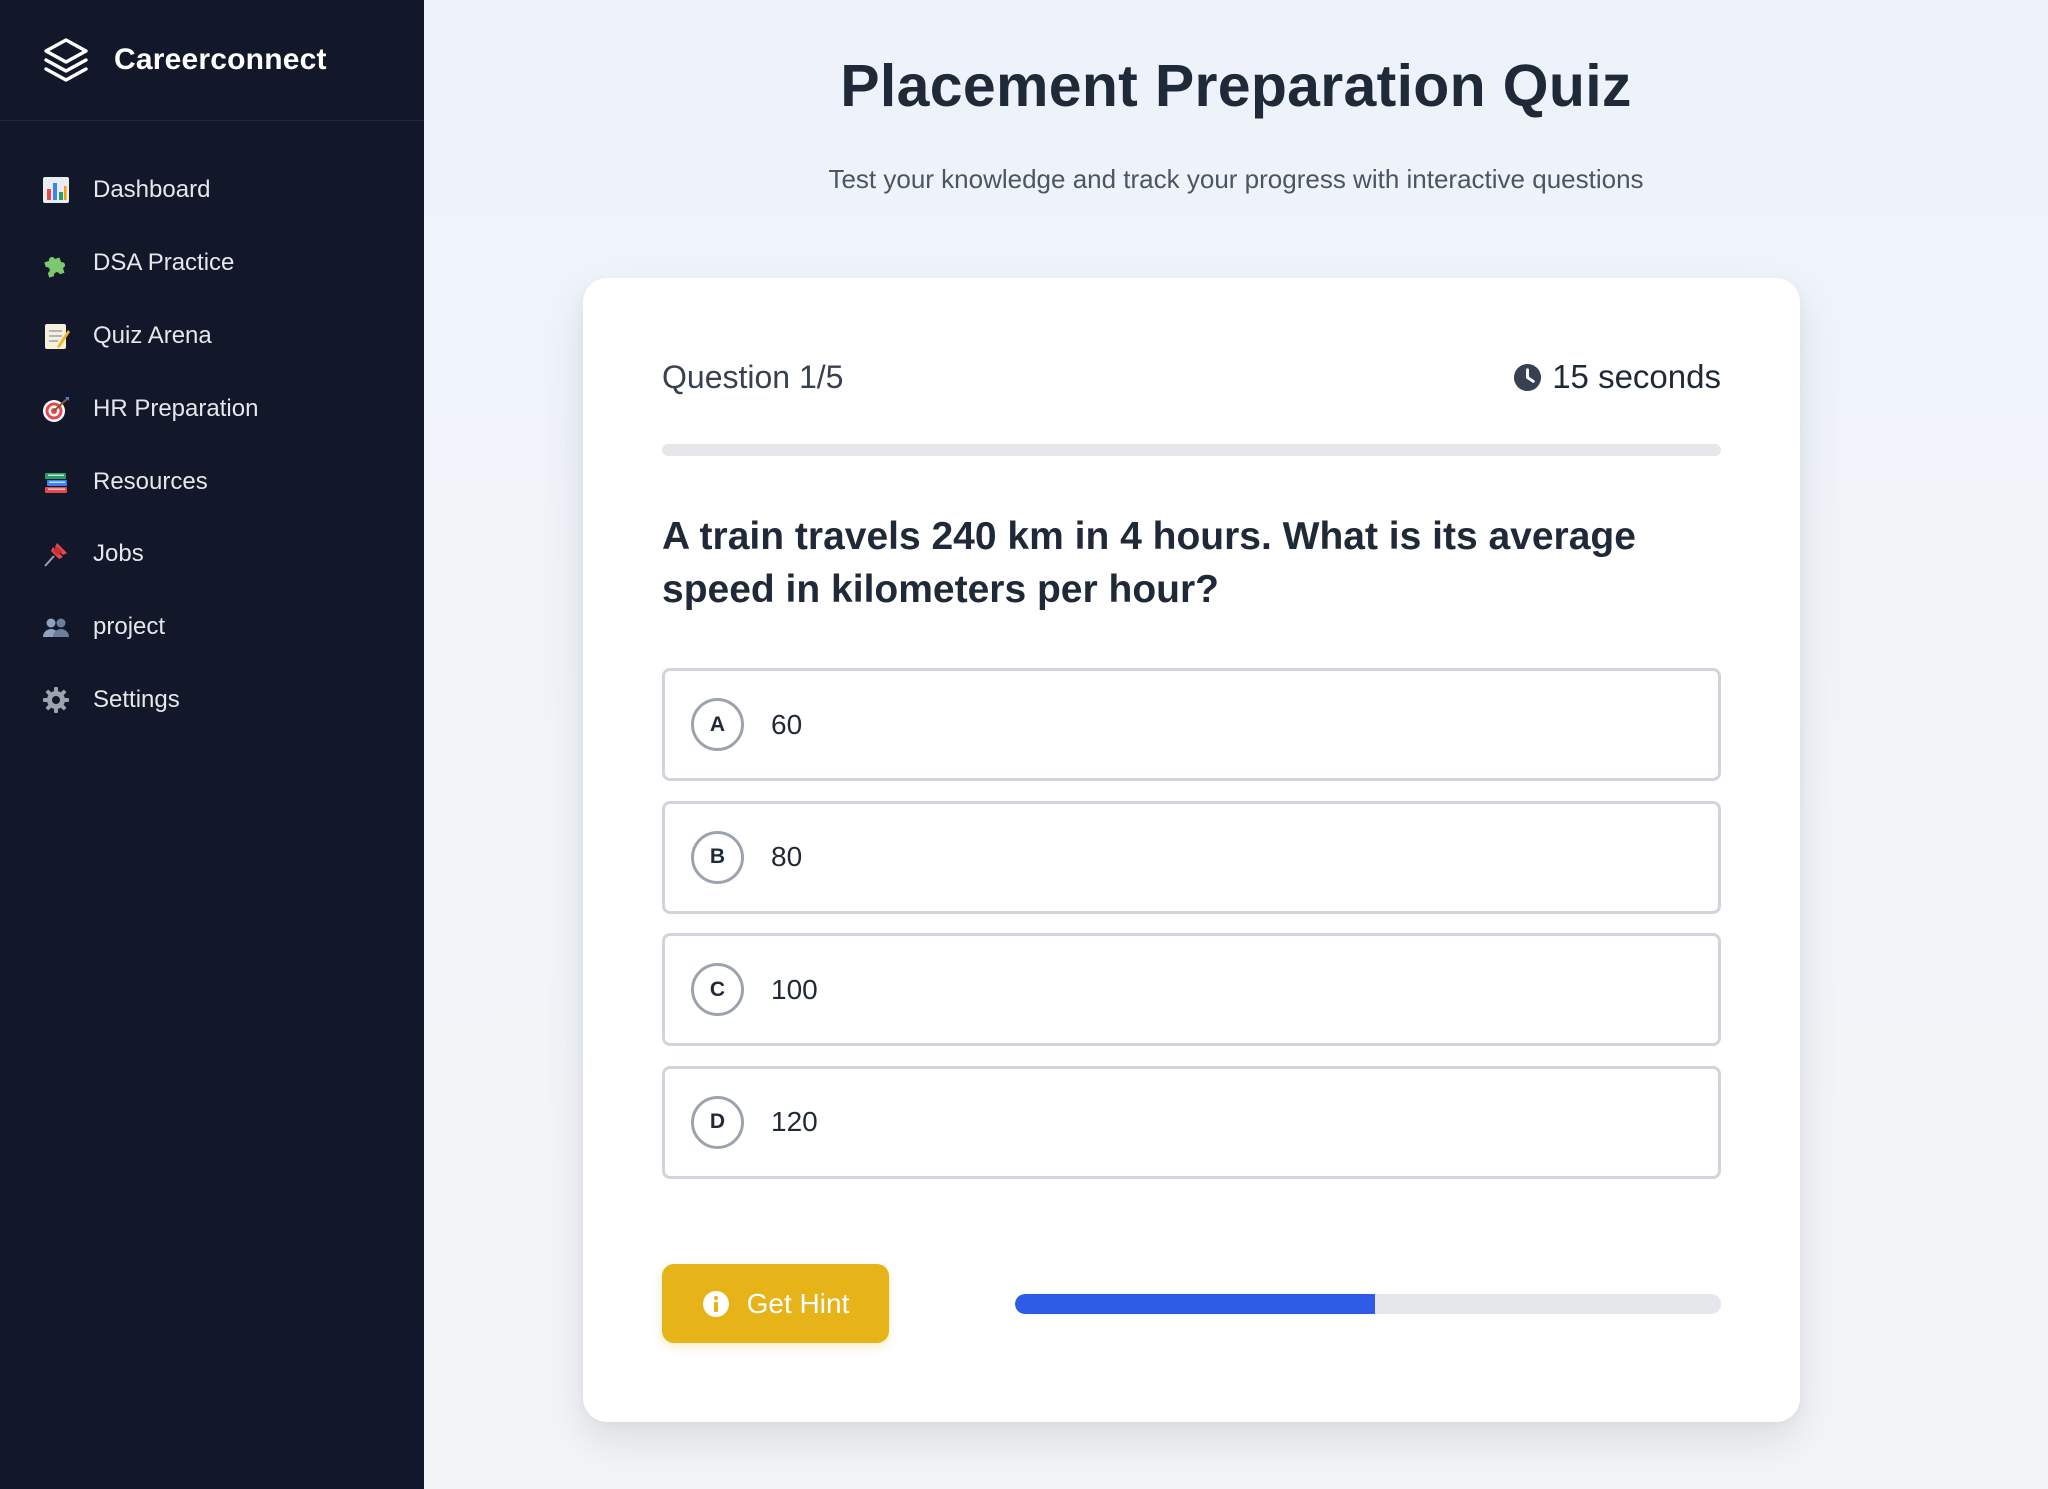 Image resolution: width=2048 pixels, height=1489 pixels. What do you see at coordinates (1636, 376) in the screenshot?
I see `timer-label: 15 seconds` at bounding box center [1636, 376].